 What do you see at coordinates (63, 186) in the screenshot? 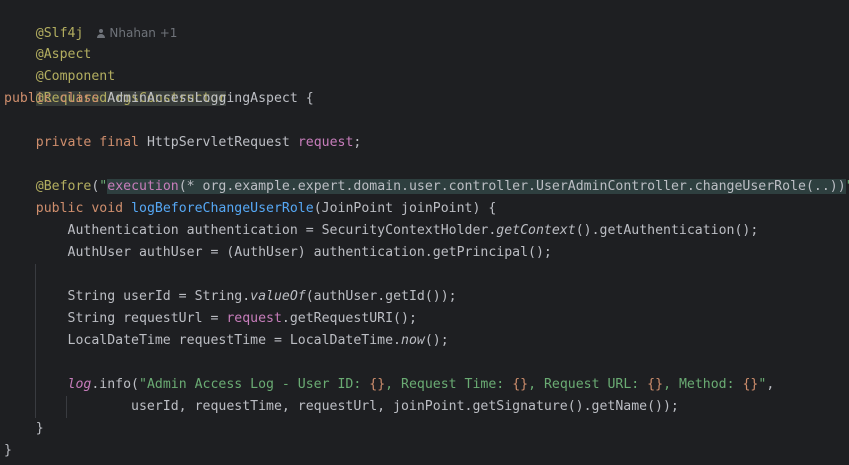
I see `before-annotation: @Before` at bounding box center [63, 186].